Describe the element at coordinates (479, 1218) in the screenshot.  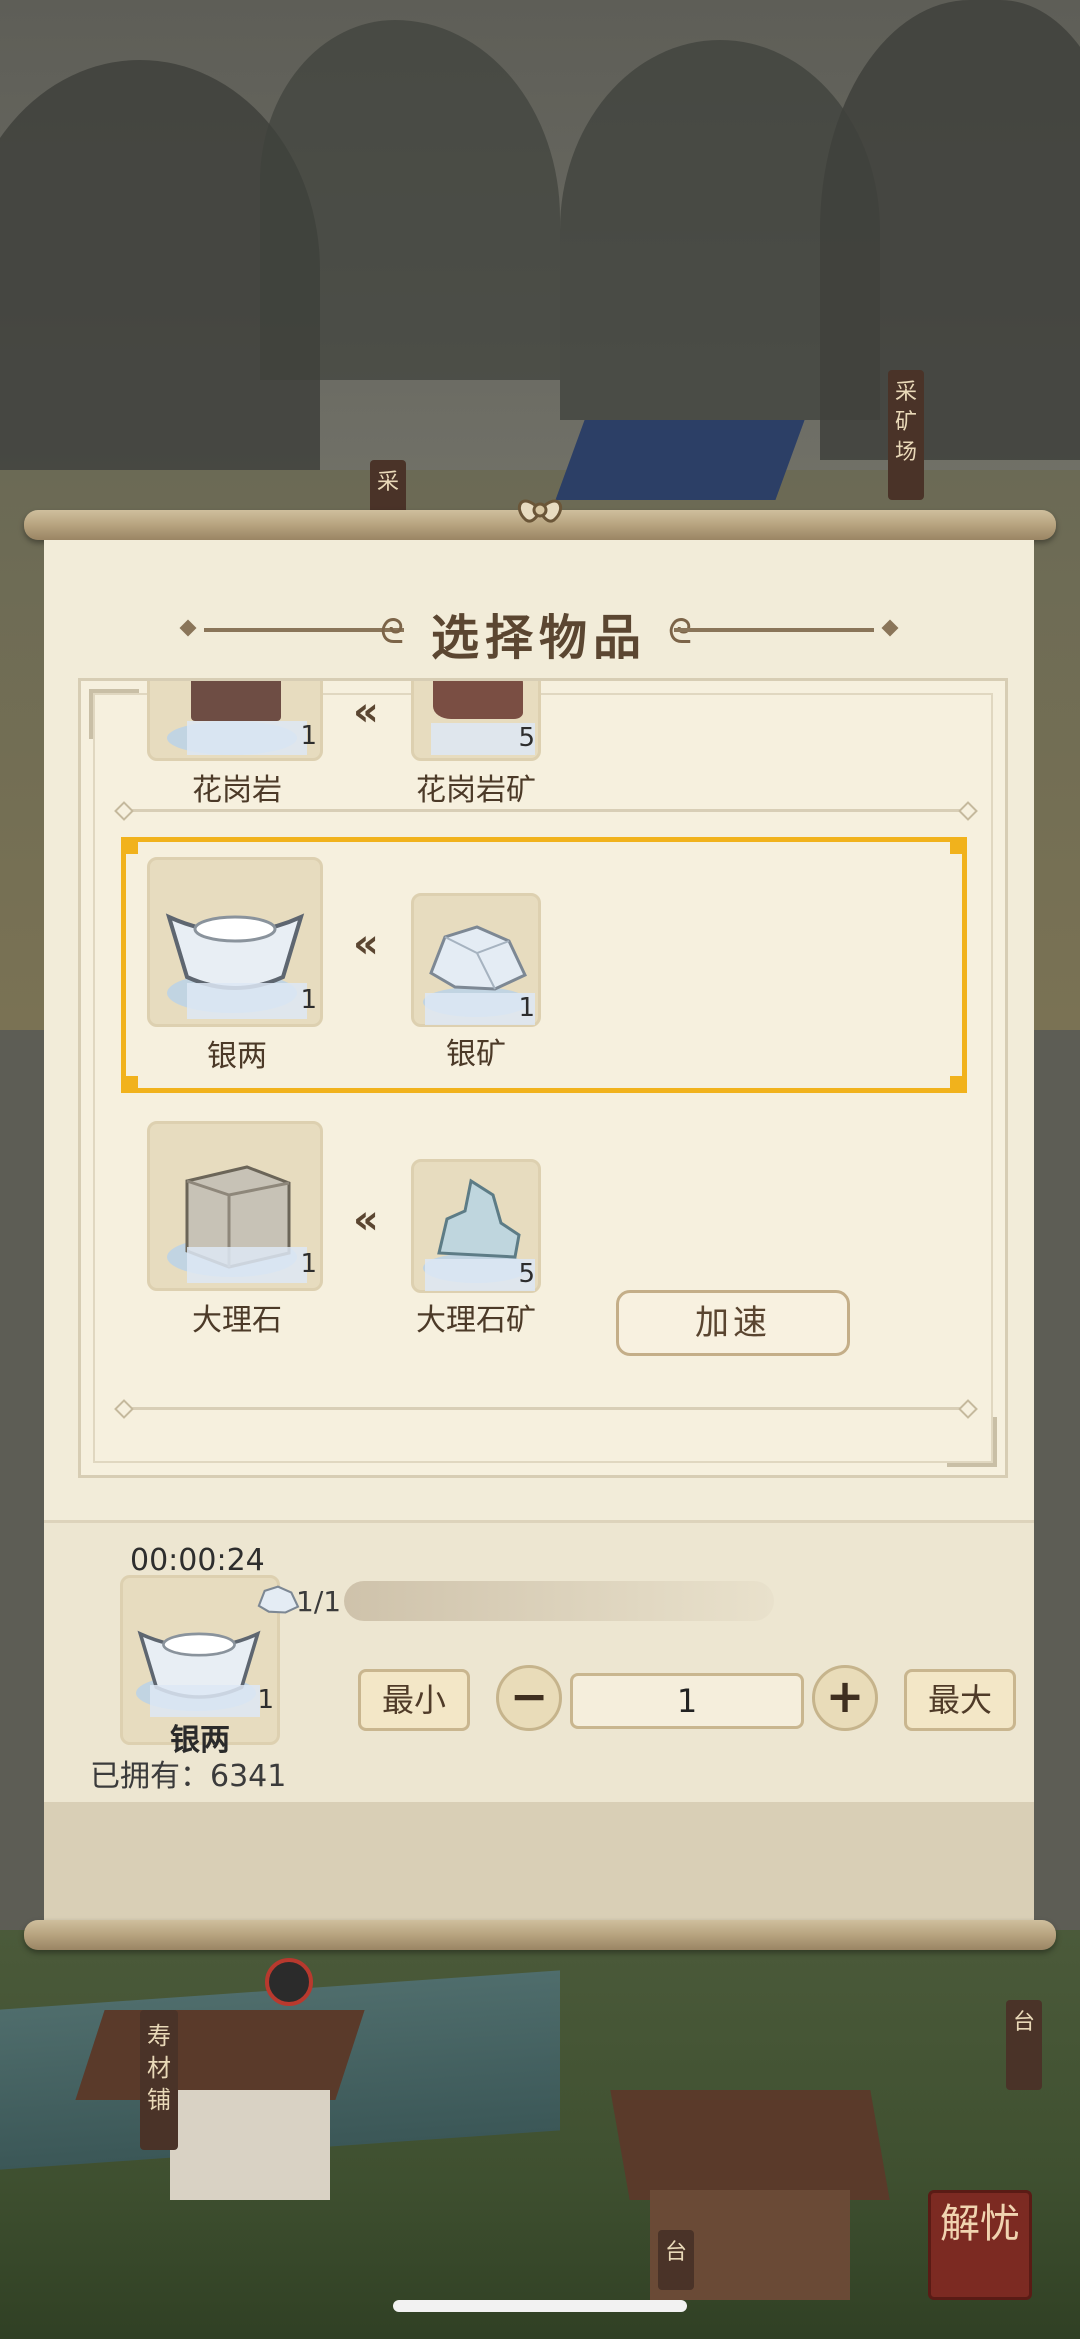
I see `marble-ore-icon` at that location.